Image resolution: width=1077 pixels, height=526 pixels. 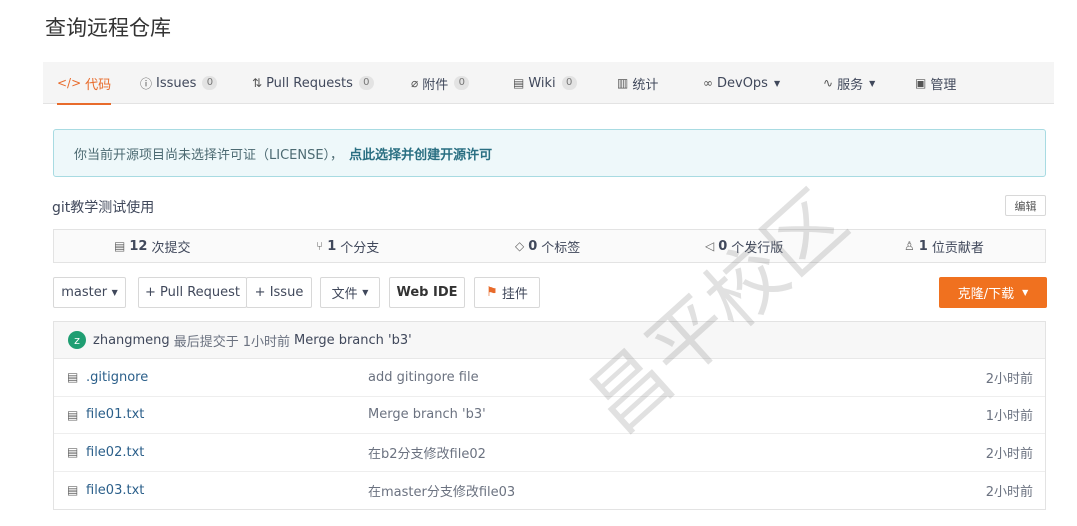 I want to click on widget-button: ⚑ 挂件, so click(x=507, y=292).